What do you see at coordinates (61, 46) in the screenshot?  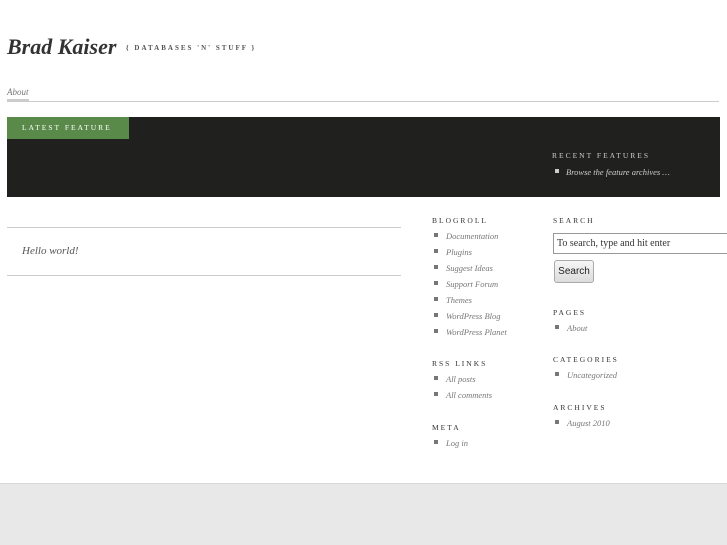 I see `site-title-link: Brad Kaiser` at bounding box center [61, 46].